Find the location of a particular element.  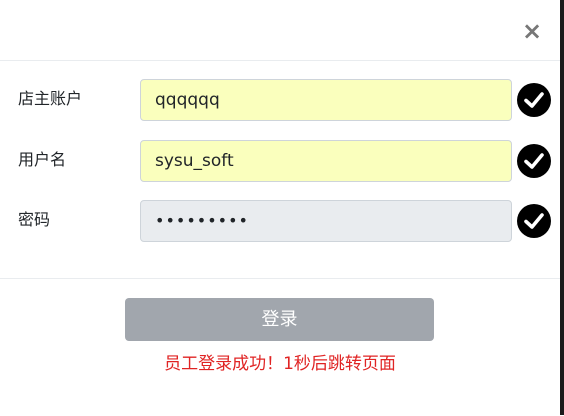

store-account-input: qqqqqq is located at coordinates (326, 100).